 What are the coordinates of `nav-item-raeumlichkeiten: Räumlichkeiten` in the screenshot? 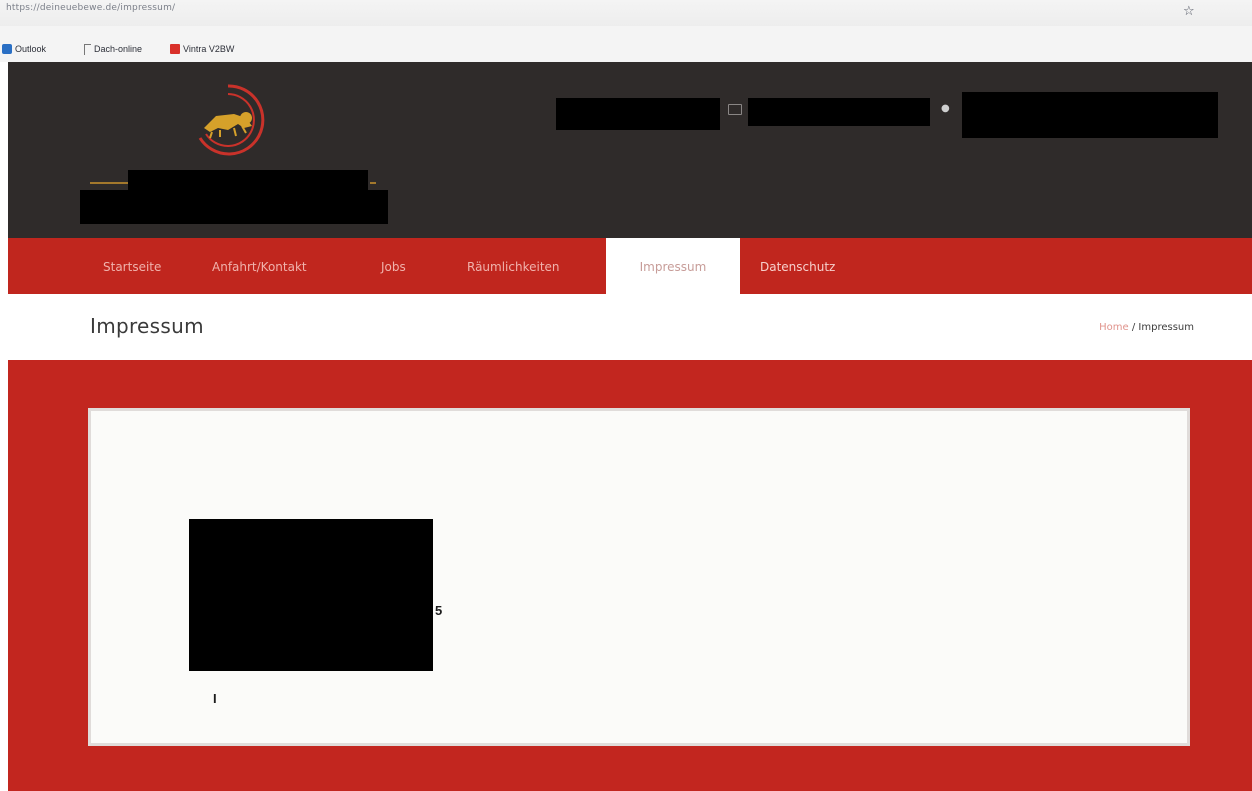 It's located at (513, 266).